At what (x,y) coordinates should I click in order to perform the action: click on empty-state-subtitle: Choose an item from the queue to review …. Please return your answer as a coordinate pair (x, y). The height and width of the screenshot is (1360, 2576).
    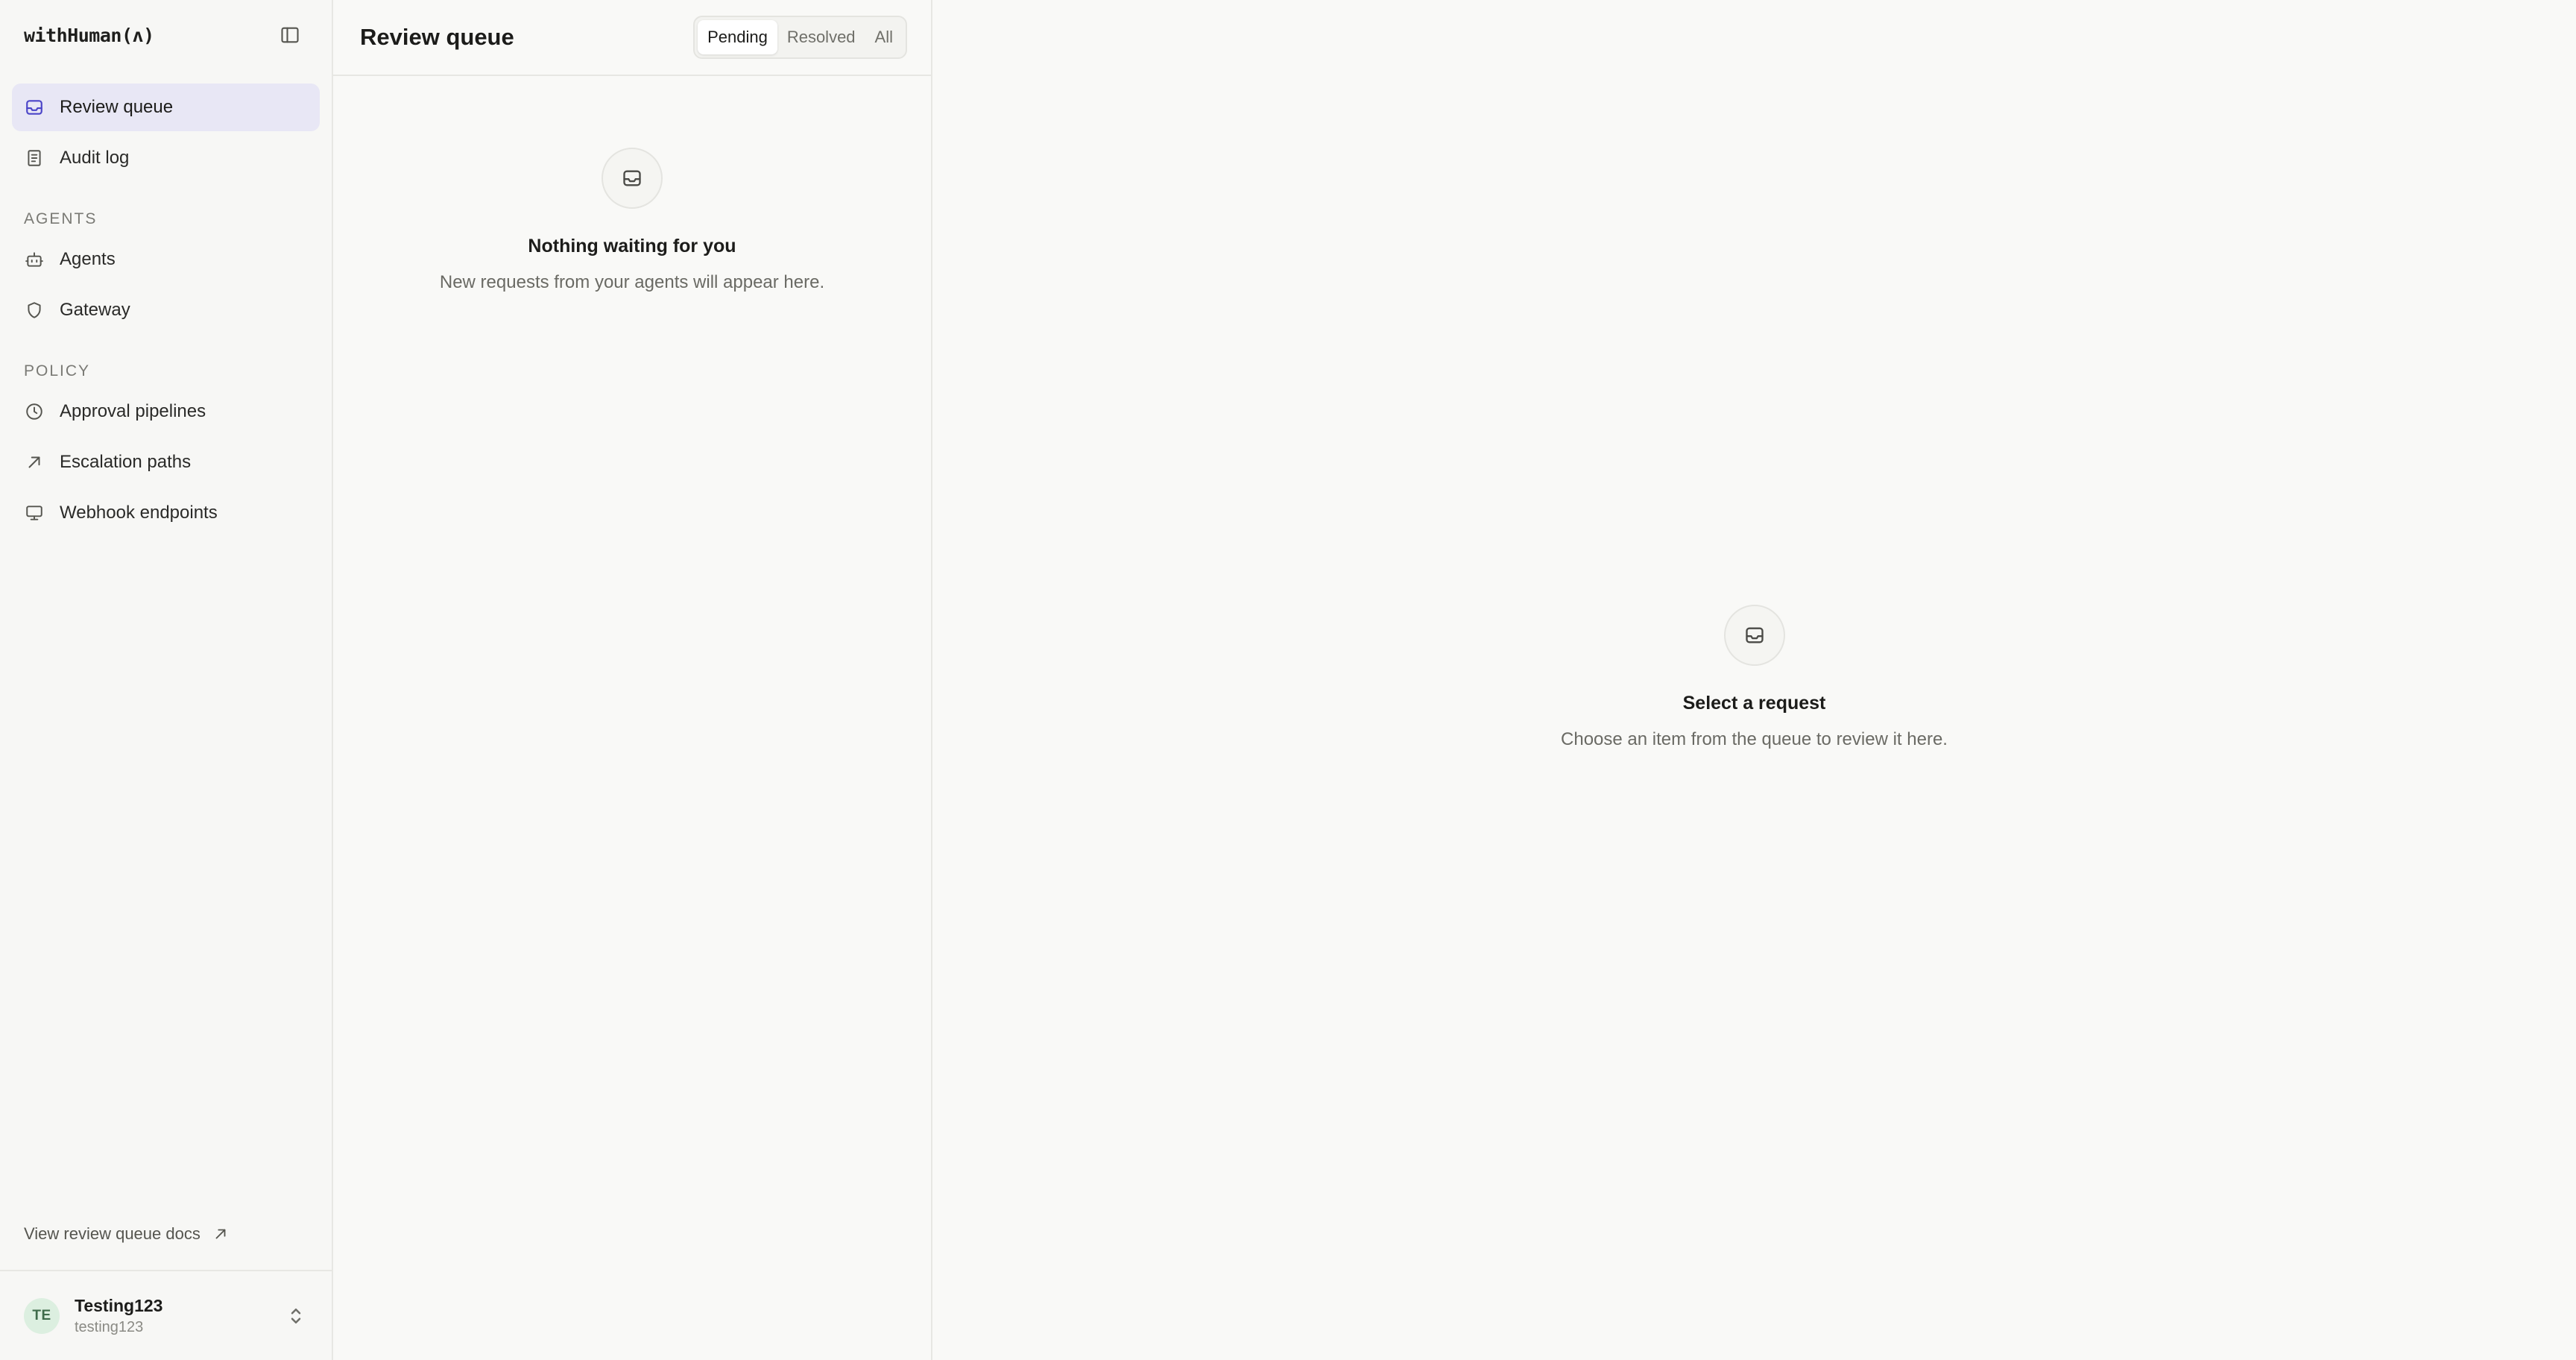
    Looking at the image, I should click on (1754, 739).